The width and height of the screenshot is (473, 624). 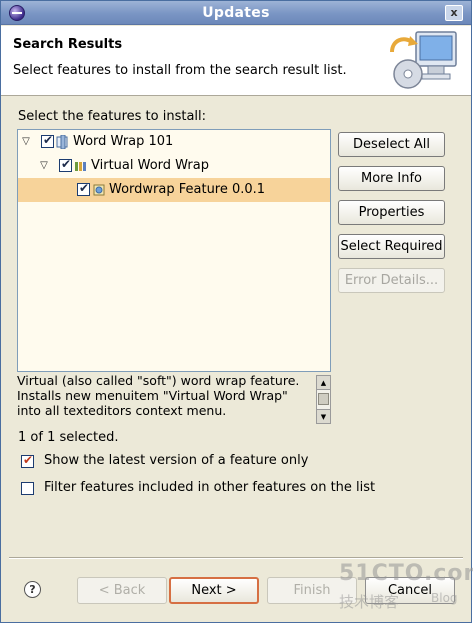 What do you see at coordinates (62, 142) in the screenshot?
I see `site-icon` at bounding box center [62, 142].